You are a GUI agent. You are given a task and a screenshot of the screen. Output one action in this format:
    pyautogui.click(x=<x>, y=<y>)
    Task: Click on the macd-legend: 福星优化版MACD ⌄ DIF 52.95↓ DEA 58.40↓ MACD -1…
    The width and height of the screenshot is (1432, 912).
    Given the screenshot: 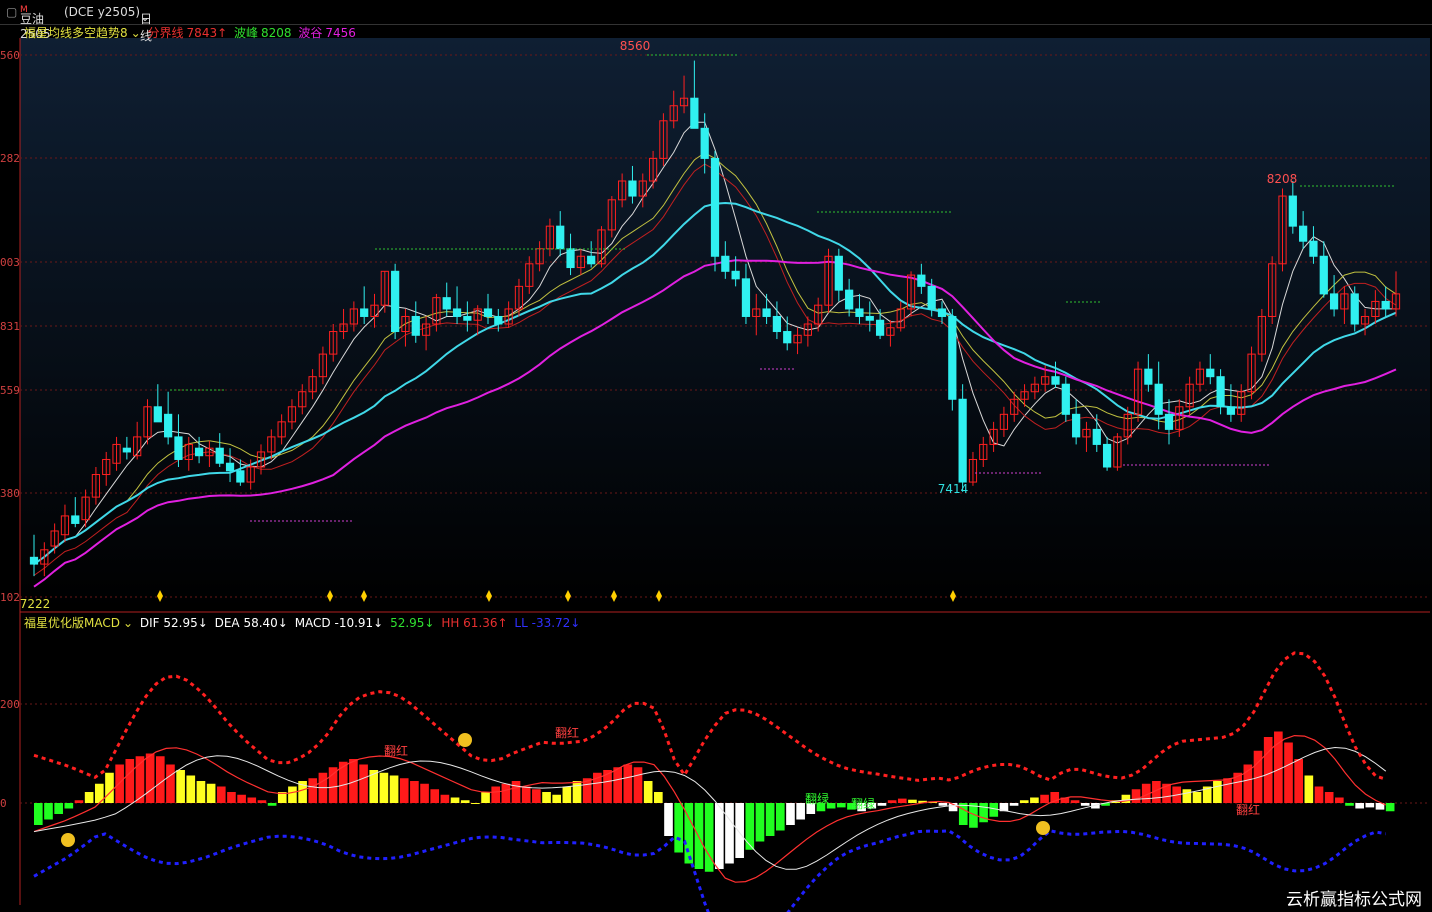 What is the action you would take?
    pyautogui.click(x=303, y=622)
    